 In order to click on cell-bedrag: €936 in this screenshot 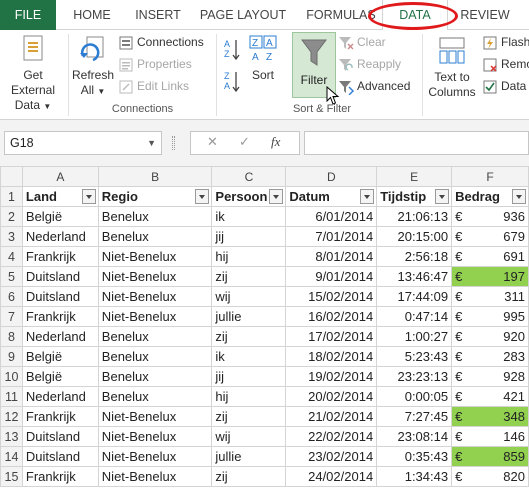, I will do `click(490, 216)`.